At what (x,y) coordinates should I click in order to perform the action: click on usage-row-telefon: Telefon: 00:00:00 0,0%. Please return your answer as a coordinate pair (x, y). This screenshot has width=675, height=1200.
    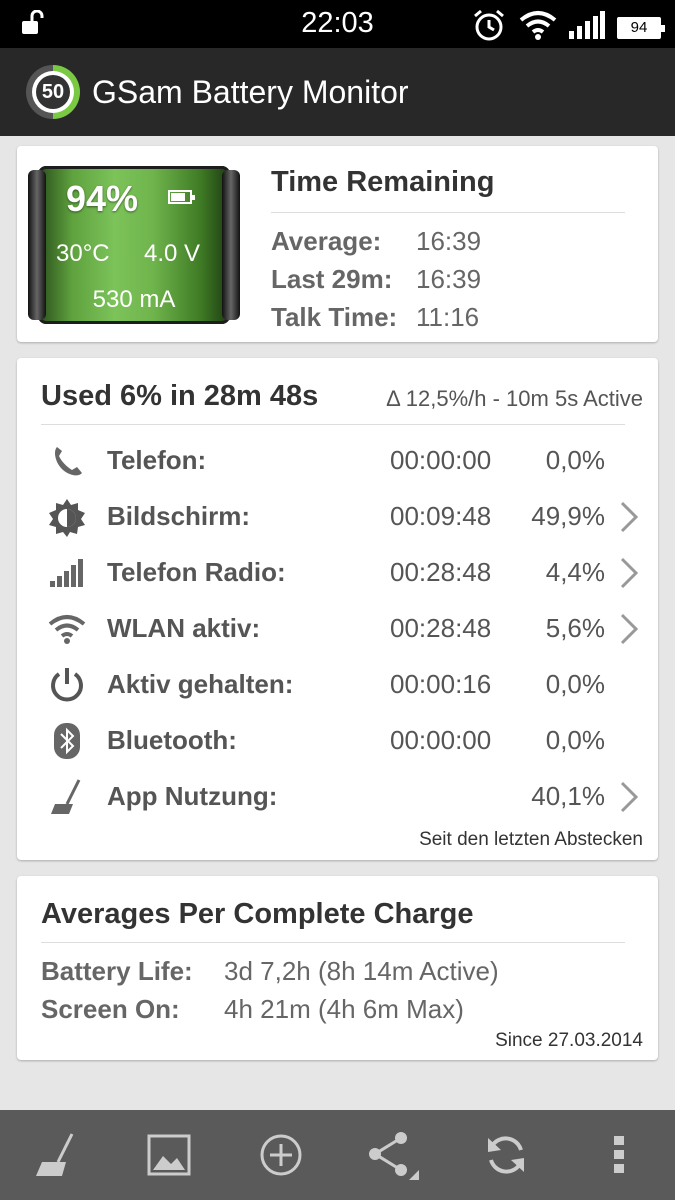
    Looking at the image, I should click on (337, 461).